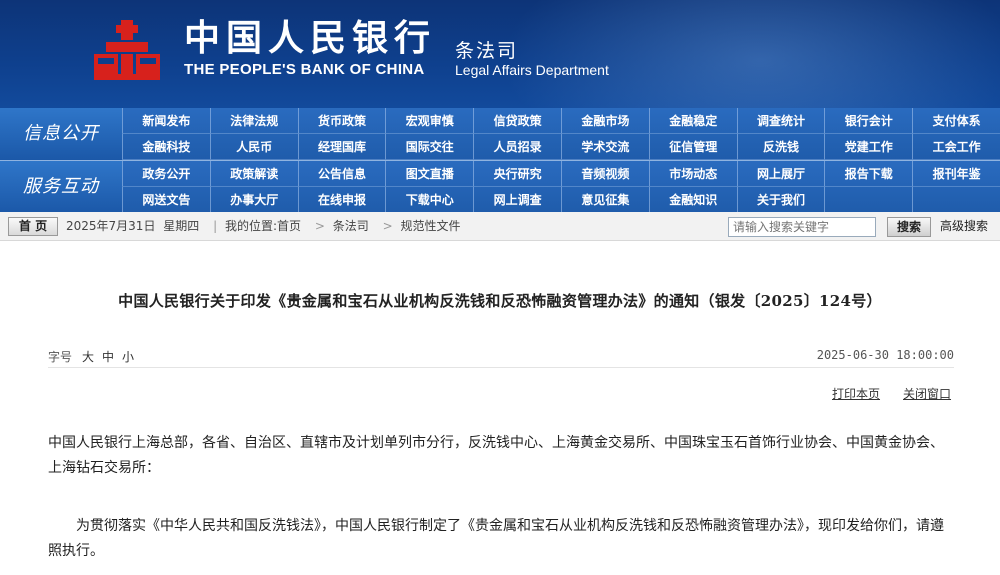  Describe the element at coordinates (856, 393) in the screenshot. I see `print-page-link: 打印本页` at that location.